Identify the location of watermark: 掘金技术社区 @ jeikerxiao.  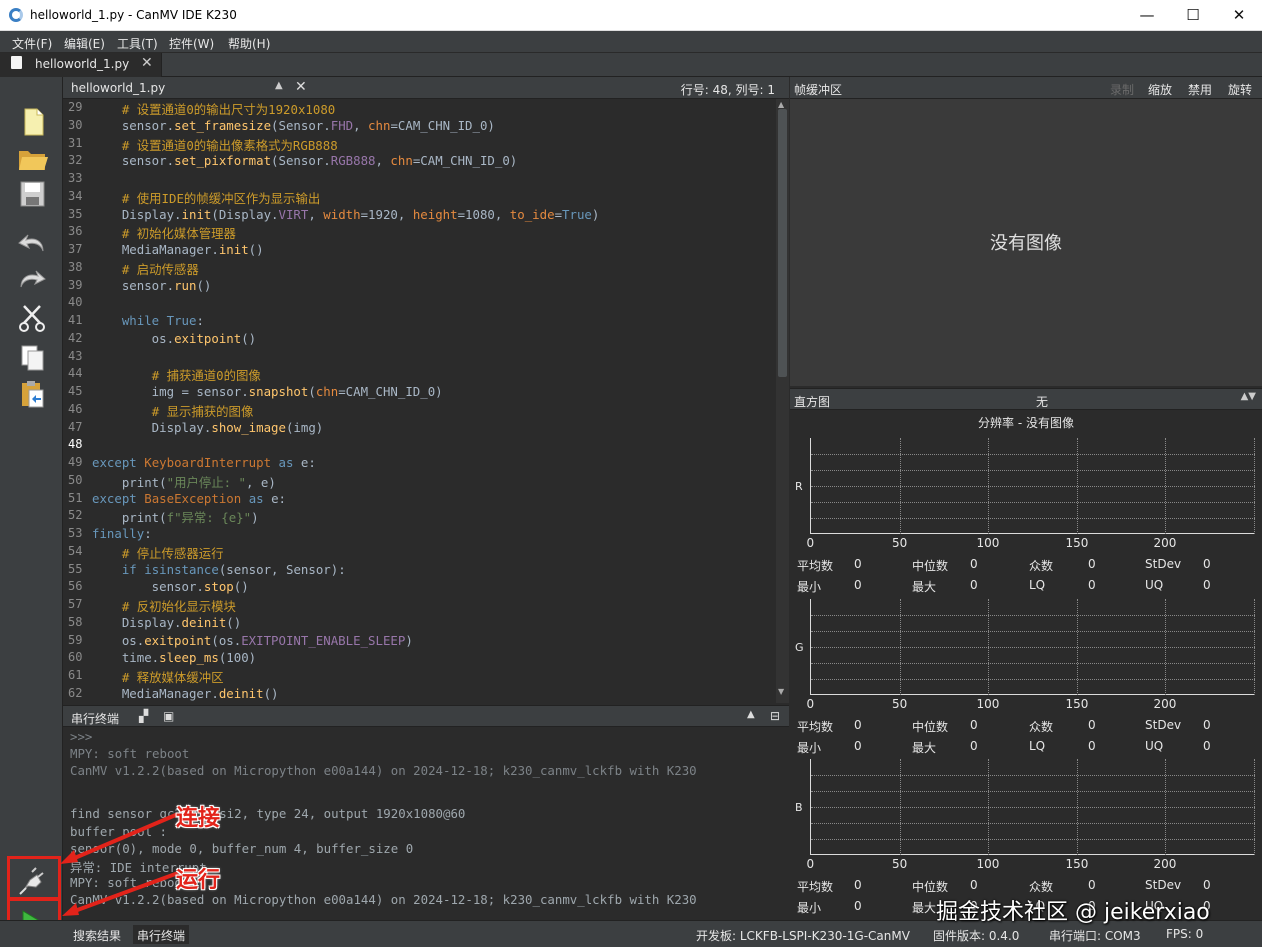
(1073, 912).